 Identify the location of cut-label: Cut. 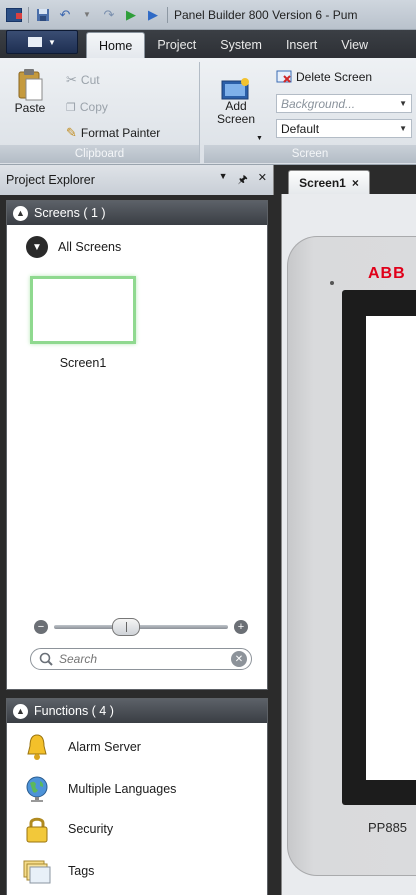
(90, 80).